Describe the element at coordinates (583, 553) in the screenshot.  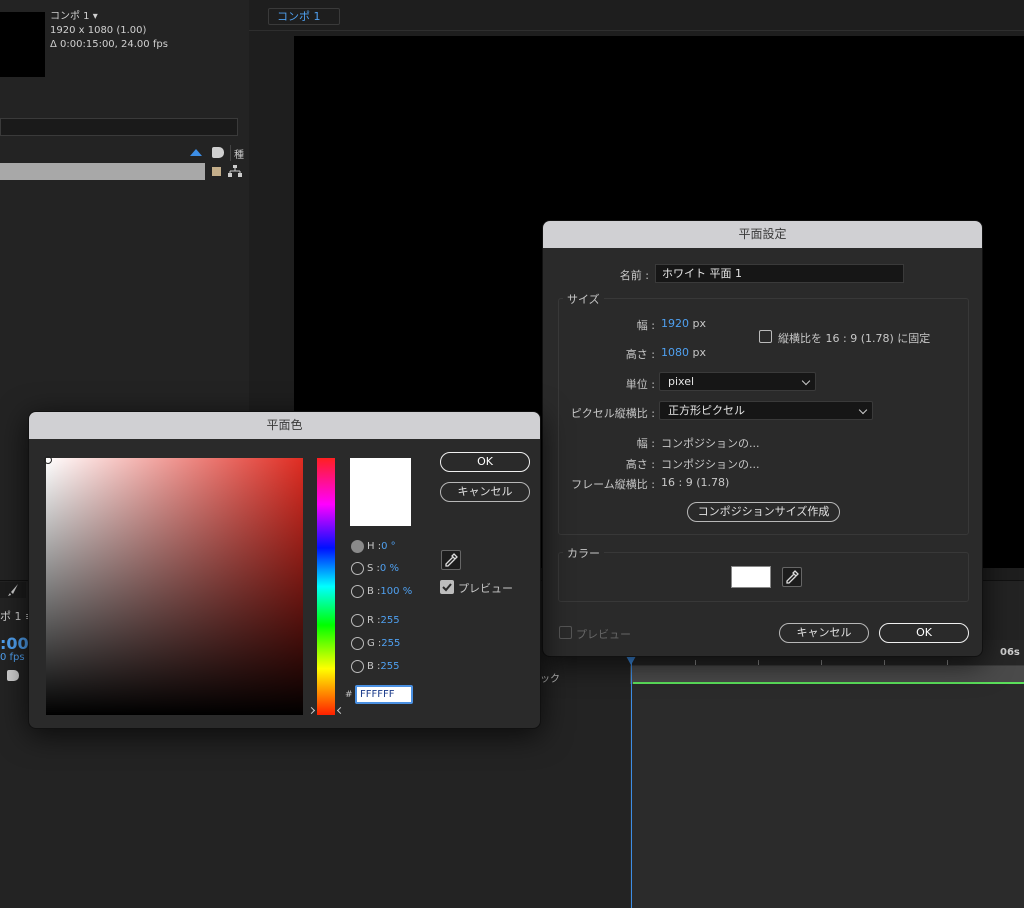
I see `color-group-title: カラー` at that location.